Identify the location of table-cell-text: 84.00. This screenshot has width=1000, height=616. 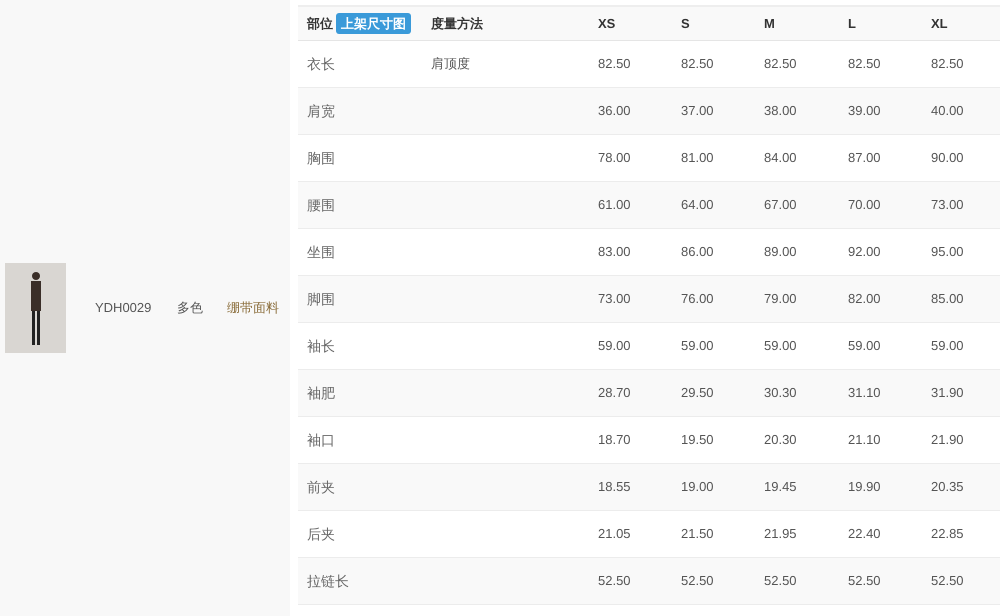
(781, 158).